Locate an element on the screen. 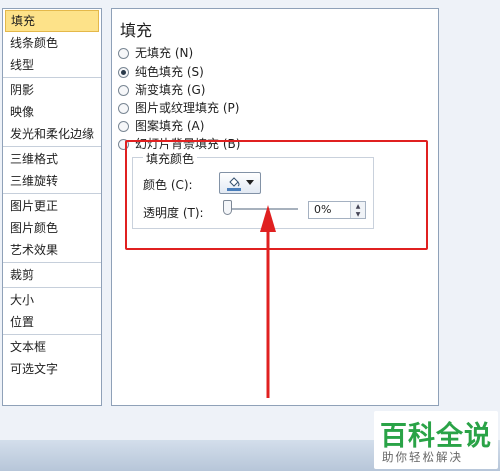 This screenshot has width=500, height=471. annotation-arrow is located at coordinates (268, 301).